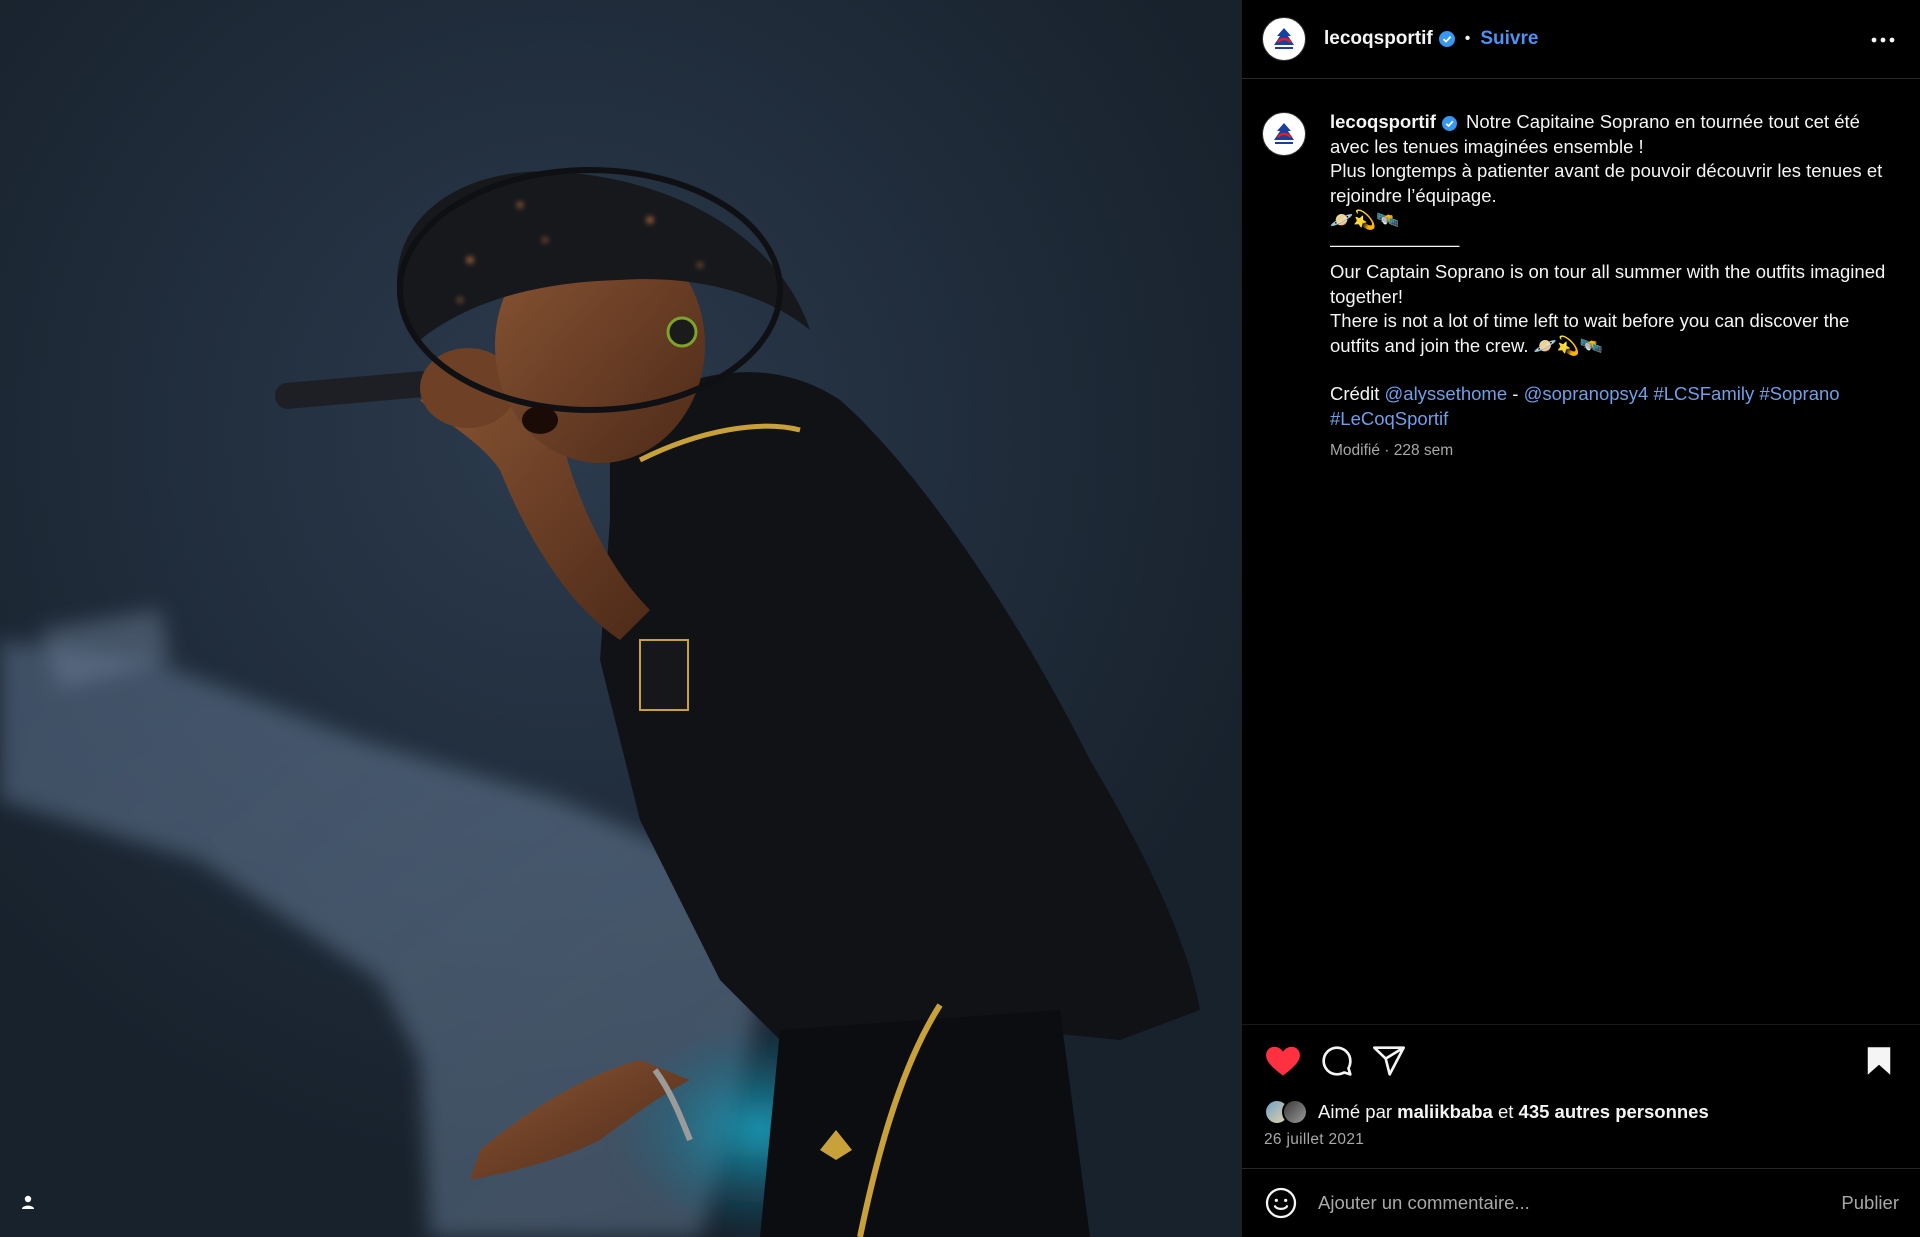 Image resolution: width=1920 pixels, height=1237 pixels. I want to click on heart-icon, so click(1283, 1061).